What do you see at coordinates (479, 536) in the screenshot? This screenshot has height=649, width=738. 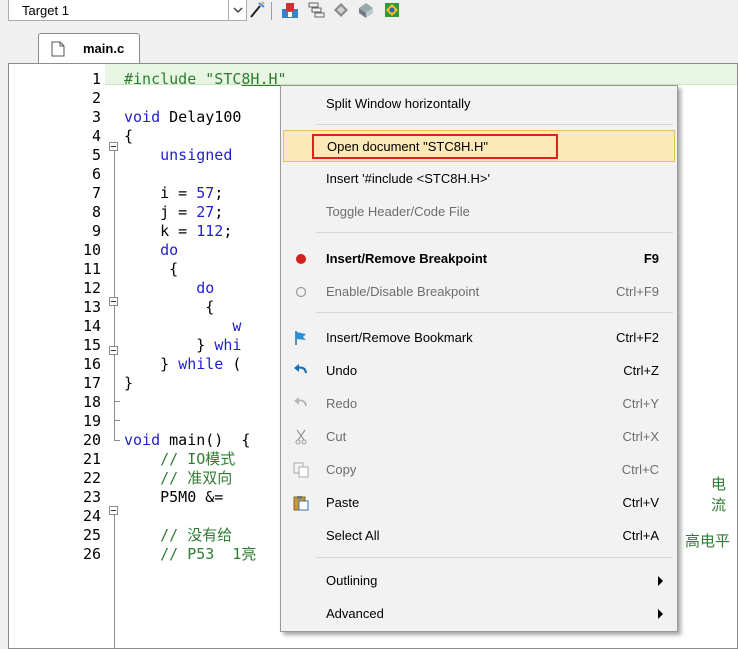 I see `menu-item-select-all: Select All Ctrl+A` at bounding box center [479, 536].